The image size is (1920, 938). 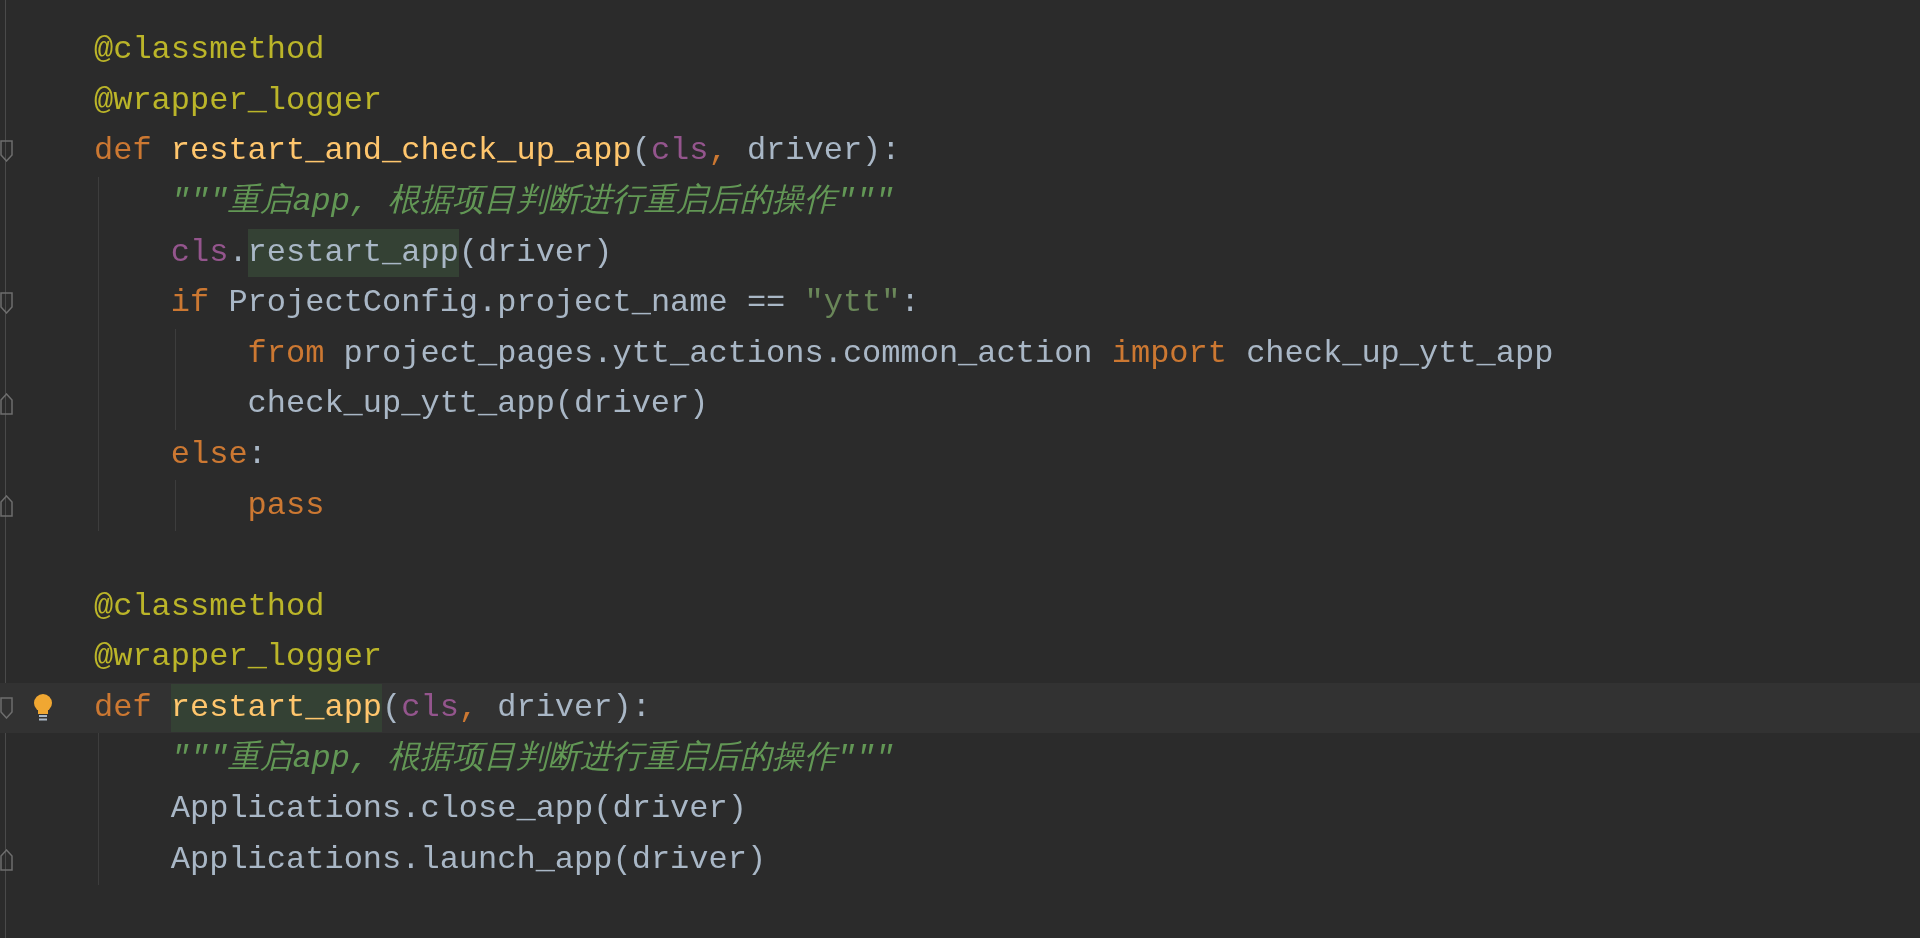 What do you see at coordinates (238, 252) in the screenshot?
I see `code-text: .` at bounding box center [238, 252].